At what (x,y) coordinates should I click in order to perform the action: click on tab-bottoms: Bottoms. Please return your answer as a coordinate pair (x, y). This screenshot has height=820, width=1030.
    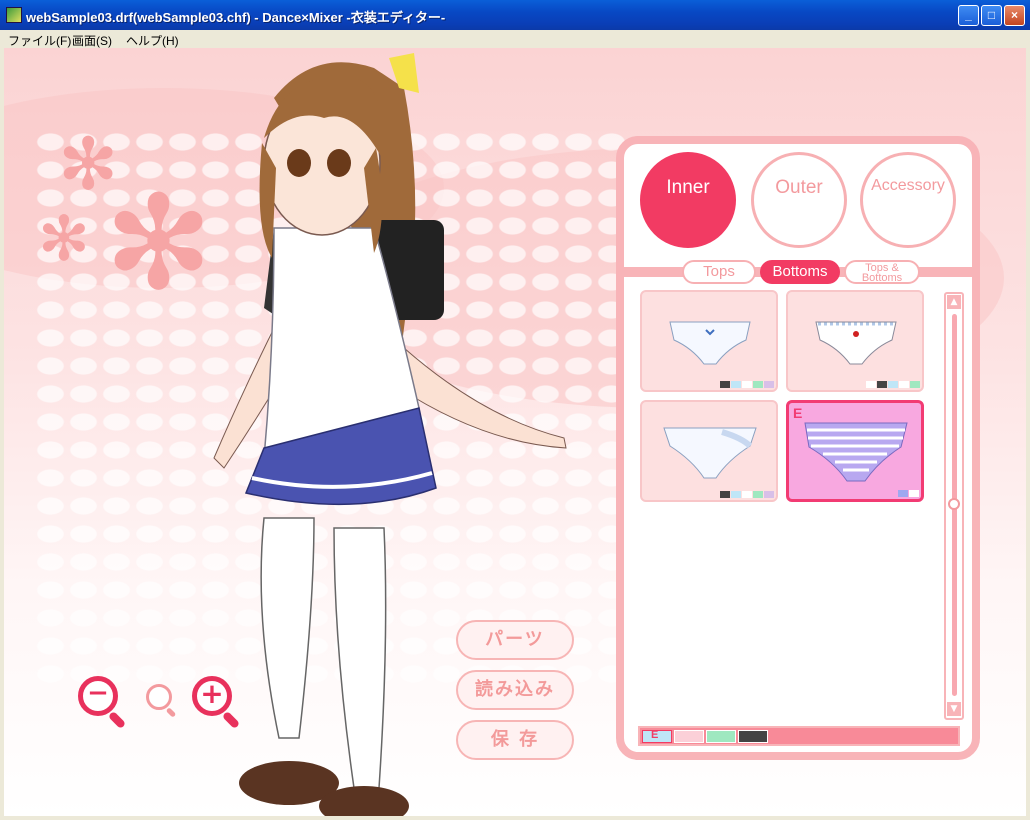
    Looking at the image, I should click on (800, 272).